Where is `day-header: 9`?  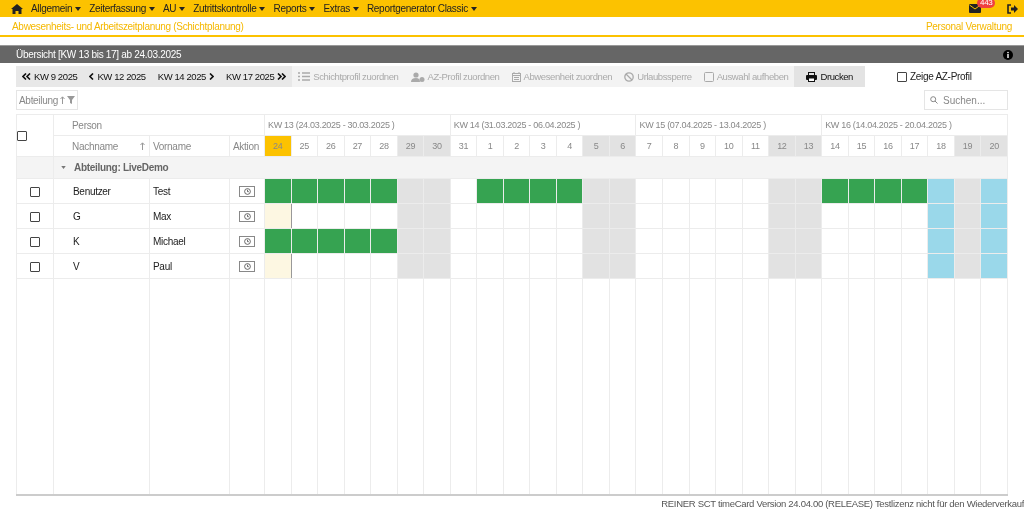
day-header: 9 is located at coordinates (702, 146).